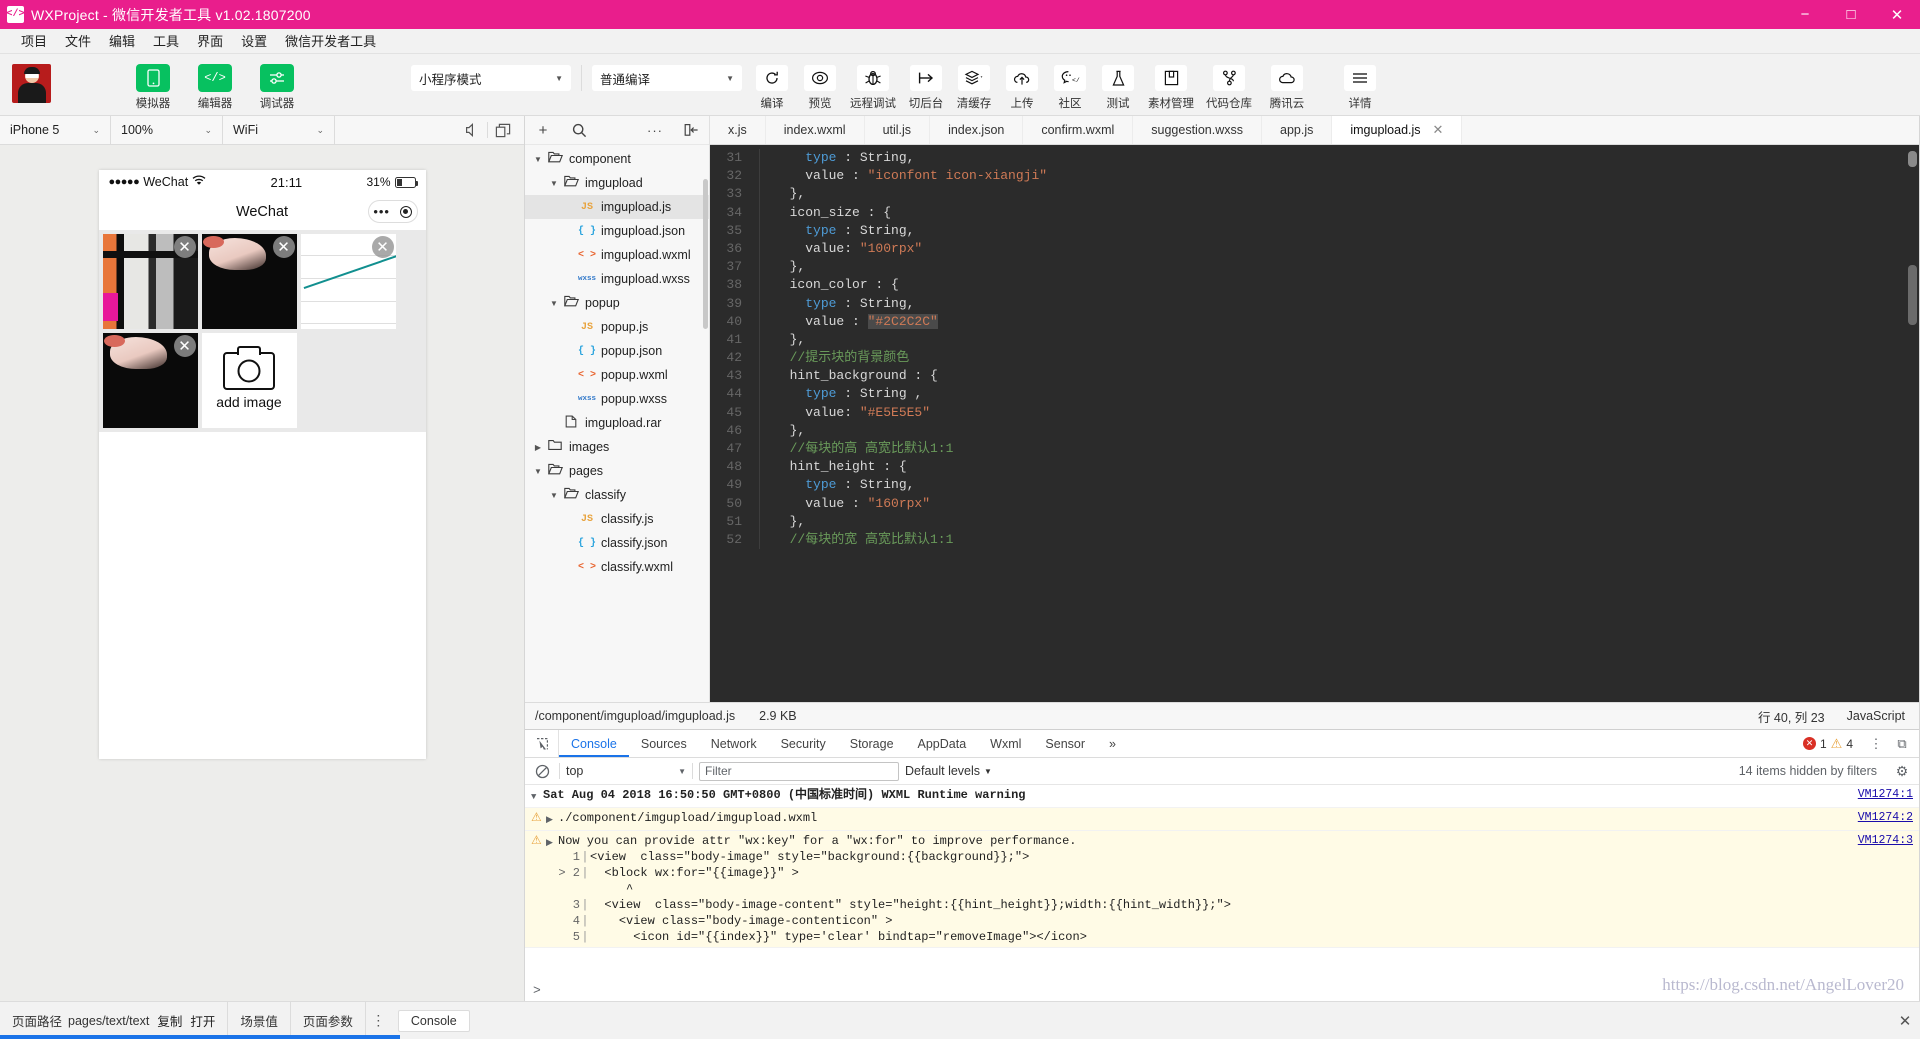 The width and height of the screenshot is (1920, 1039). I want to click on file-tree-item: imgupload.rar, so click(617, 423).